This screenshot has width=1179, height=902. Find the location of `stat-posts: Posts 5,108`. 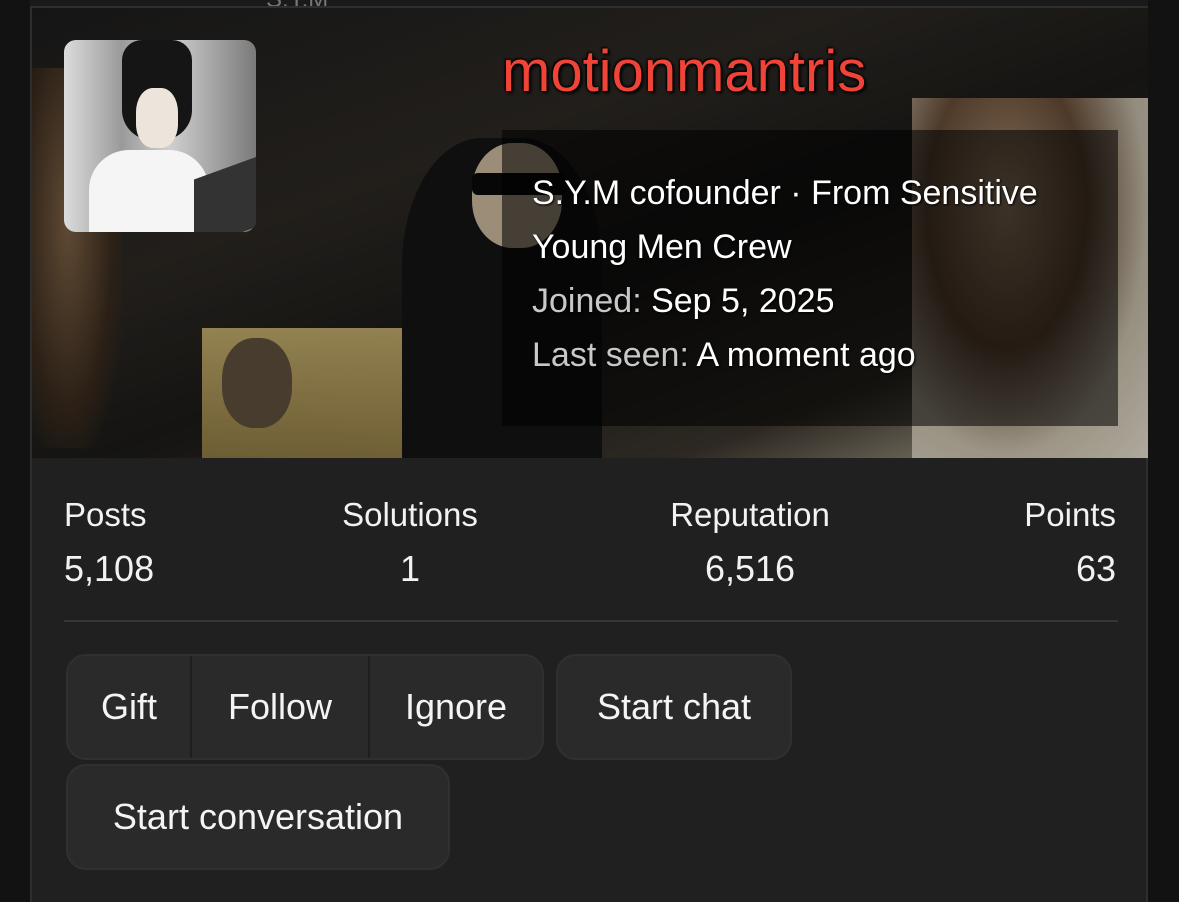

stat-posts: Posts 5,108 is located at coordinates (109, 543).